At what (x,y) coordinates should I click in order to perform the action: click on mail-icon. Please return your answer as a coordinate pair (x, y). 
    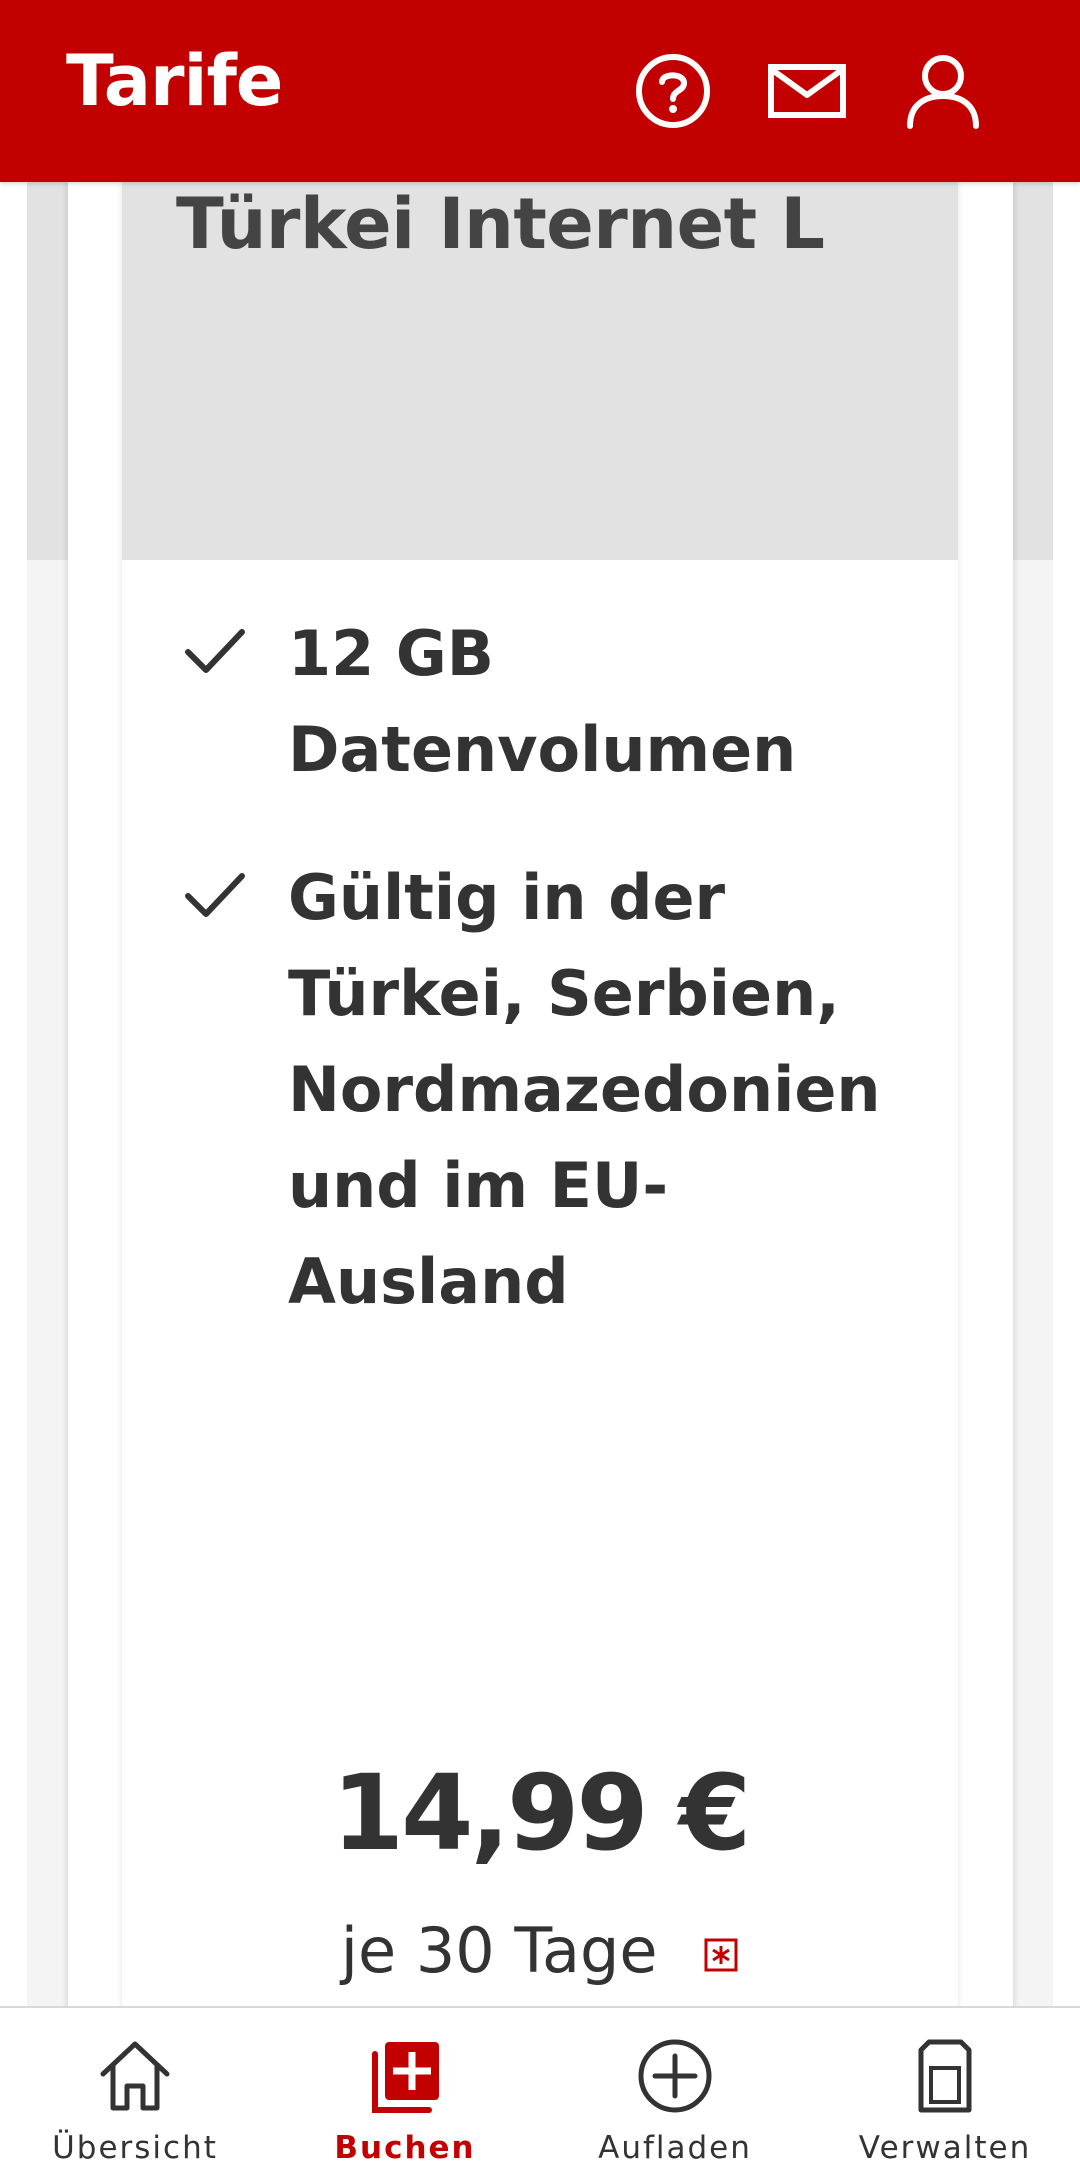
    Looking at the image, I should click on (807, 91).